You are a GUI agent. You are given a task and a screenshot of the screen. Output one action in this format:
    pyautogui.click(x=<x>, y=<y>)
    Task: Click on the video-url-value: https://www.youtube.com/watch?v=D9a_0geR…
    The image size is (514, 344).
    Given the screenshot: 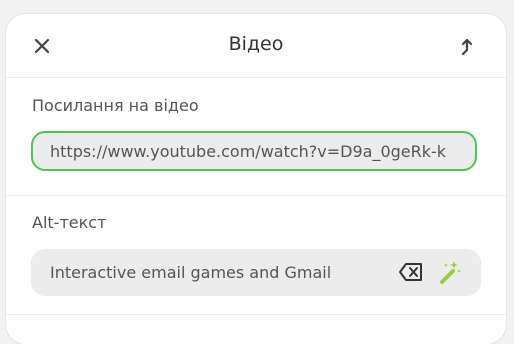 What is the action you would take?
    pyautogui.click(x=248, y=151)
    